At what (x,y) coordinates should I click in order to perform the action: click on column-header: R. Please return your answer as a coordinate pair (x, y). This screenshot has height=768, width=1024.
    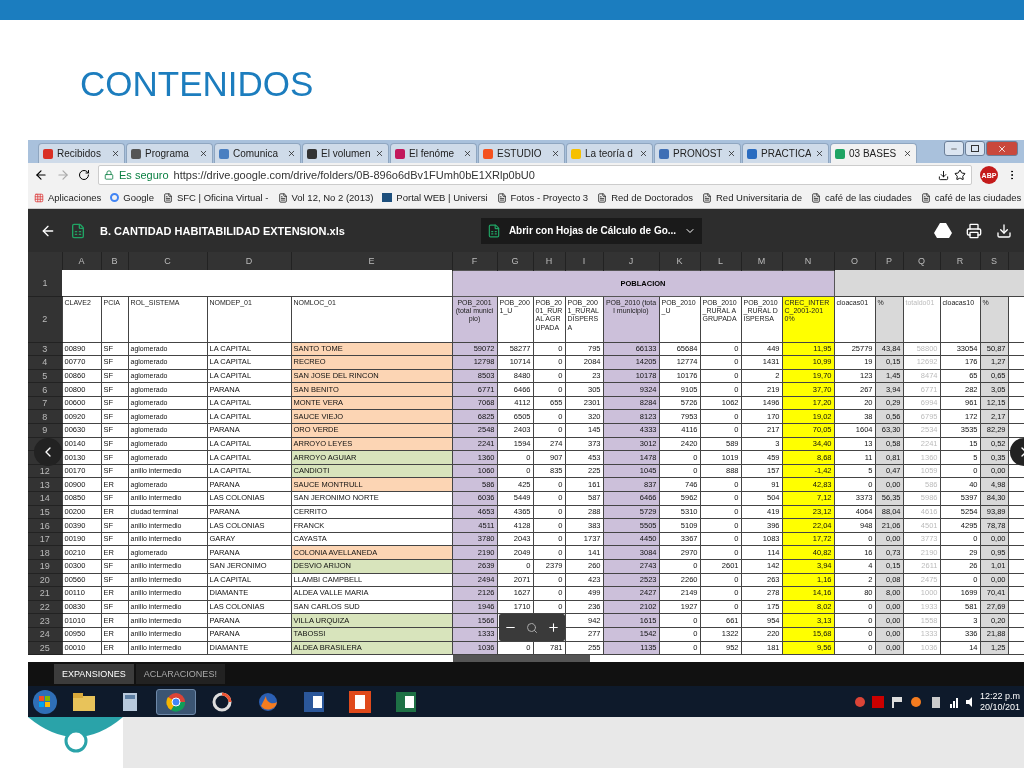
    Looking at the image, I should click on (960, 261).